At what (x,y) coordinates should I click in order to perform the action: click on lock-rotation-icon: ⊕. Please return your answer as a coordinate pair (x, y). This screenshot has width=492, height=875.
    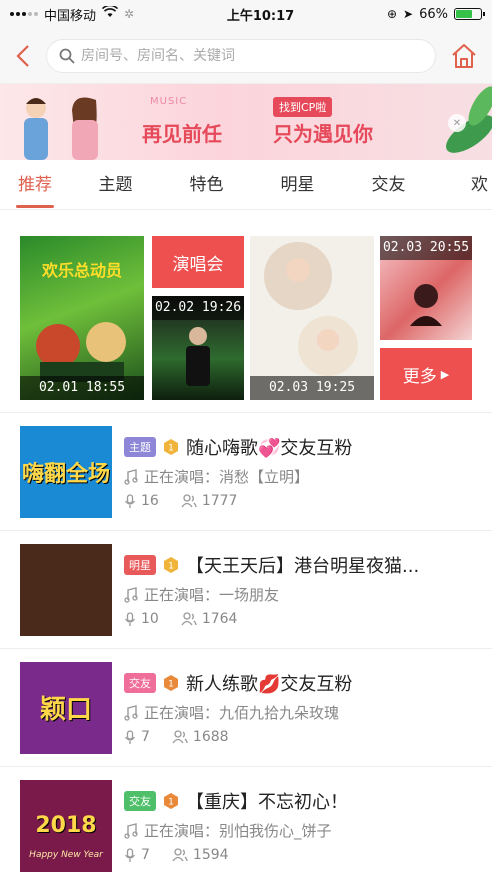
    Looking at the image, I should click on (392, 14).